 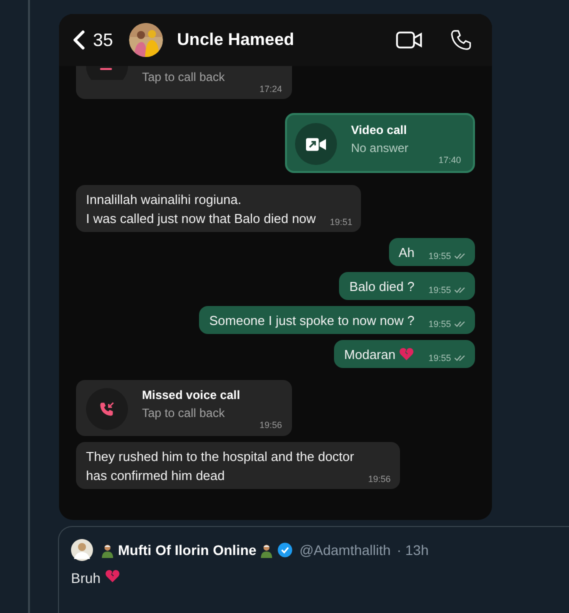 I want to click on message-time: 17:40, so click(x=449, y=160).